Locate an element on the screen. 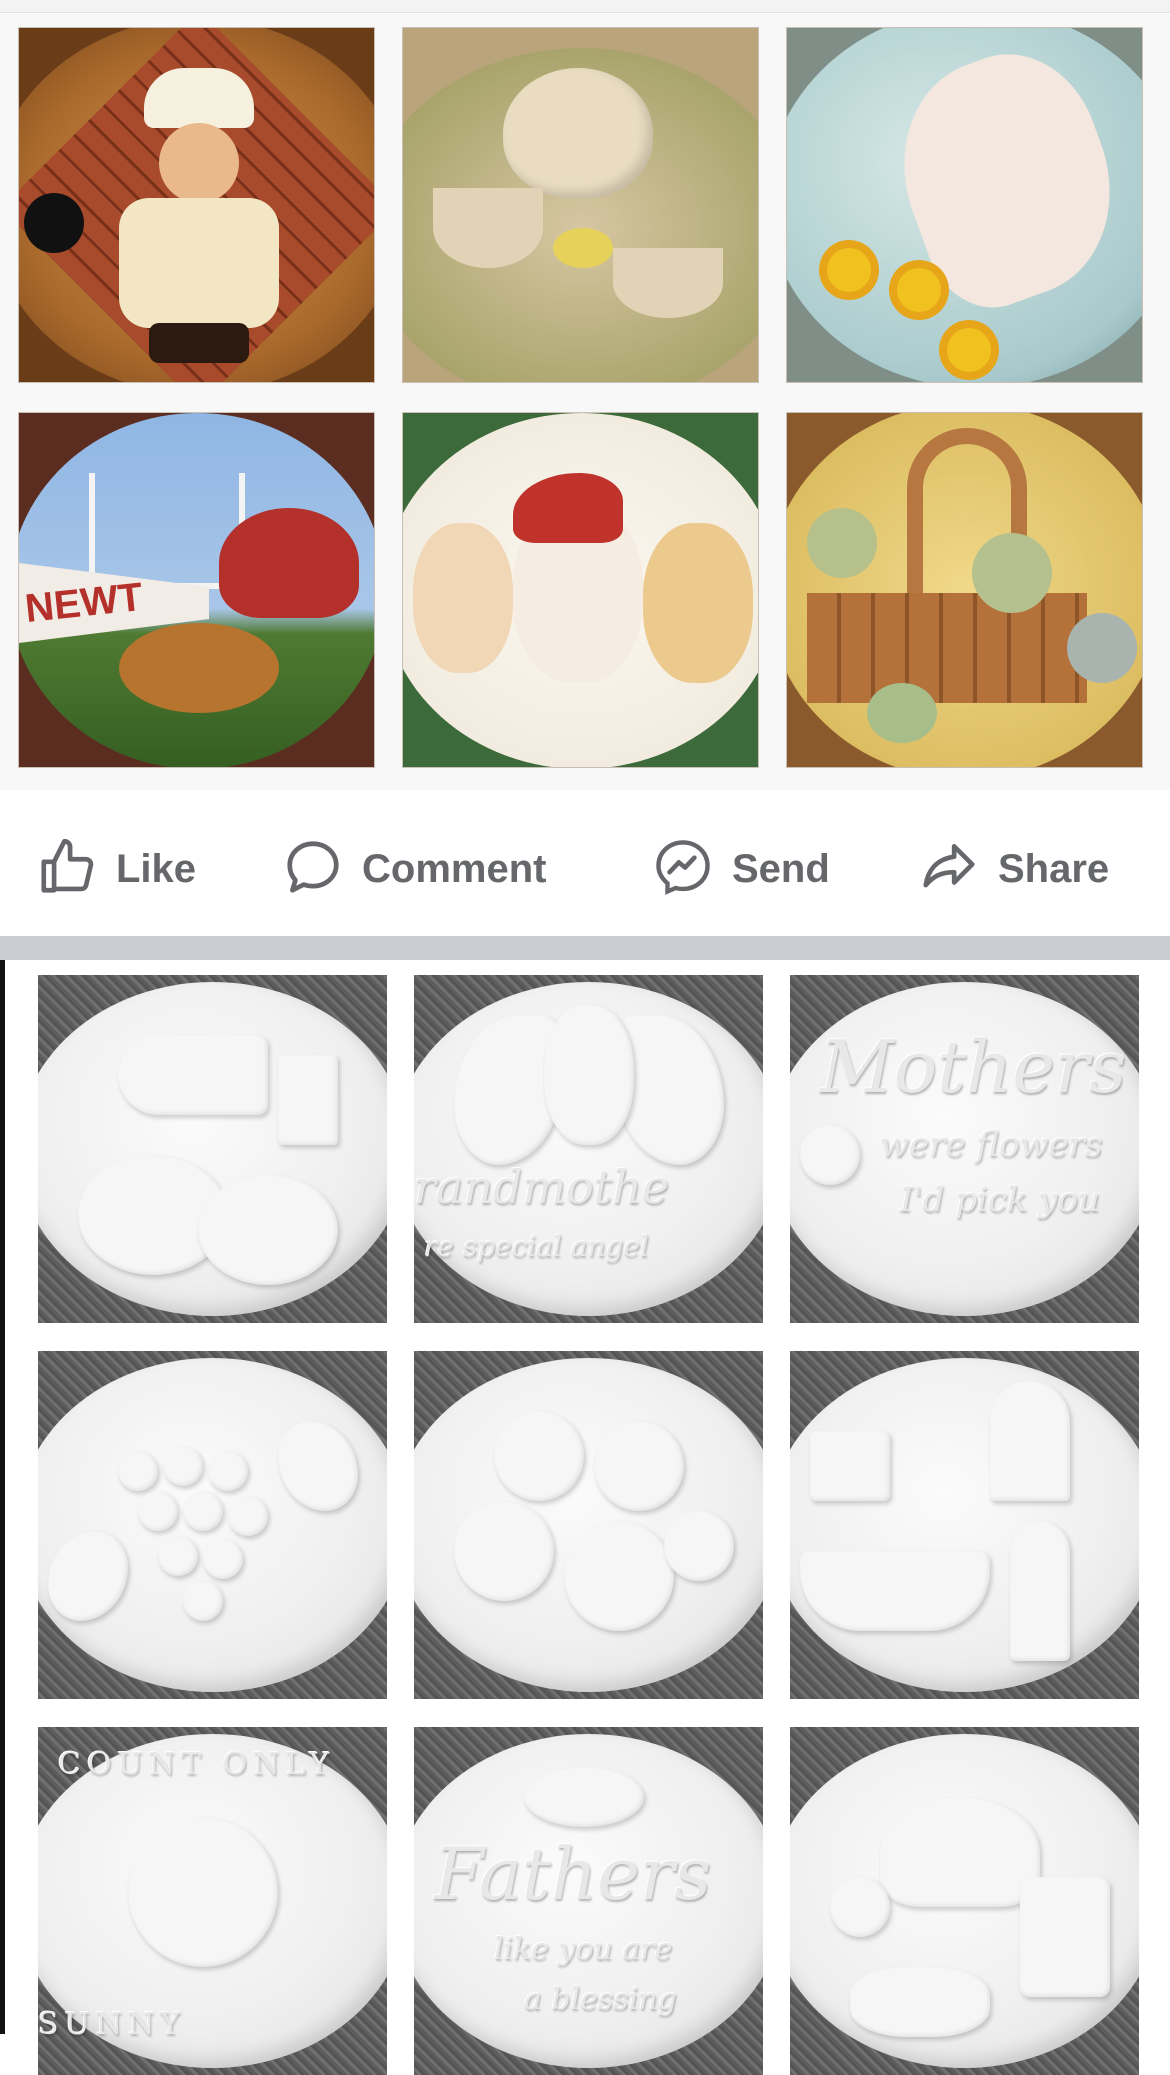 This screenshot has height=2075, width=1170. sunny-text: SUNNY is located at coordinates (112, 2024).